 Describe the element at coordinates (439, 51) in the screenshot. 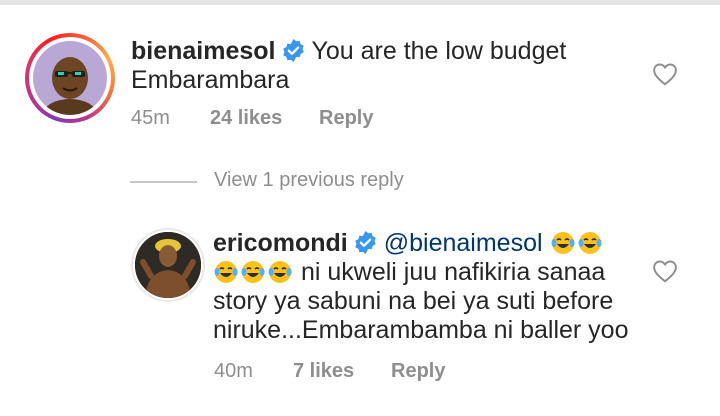

I see `comment-body-line1: You are the low budget` at that location.